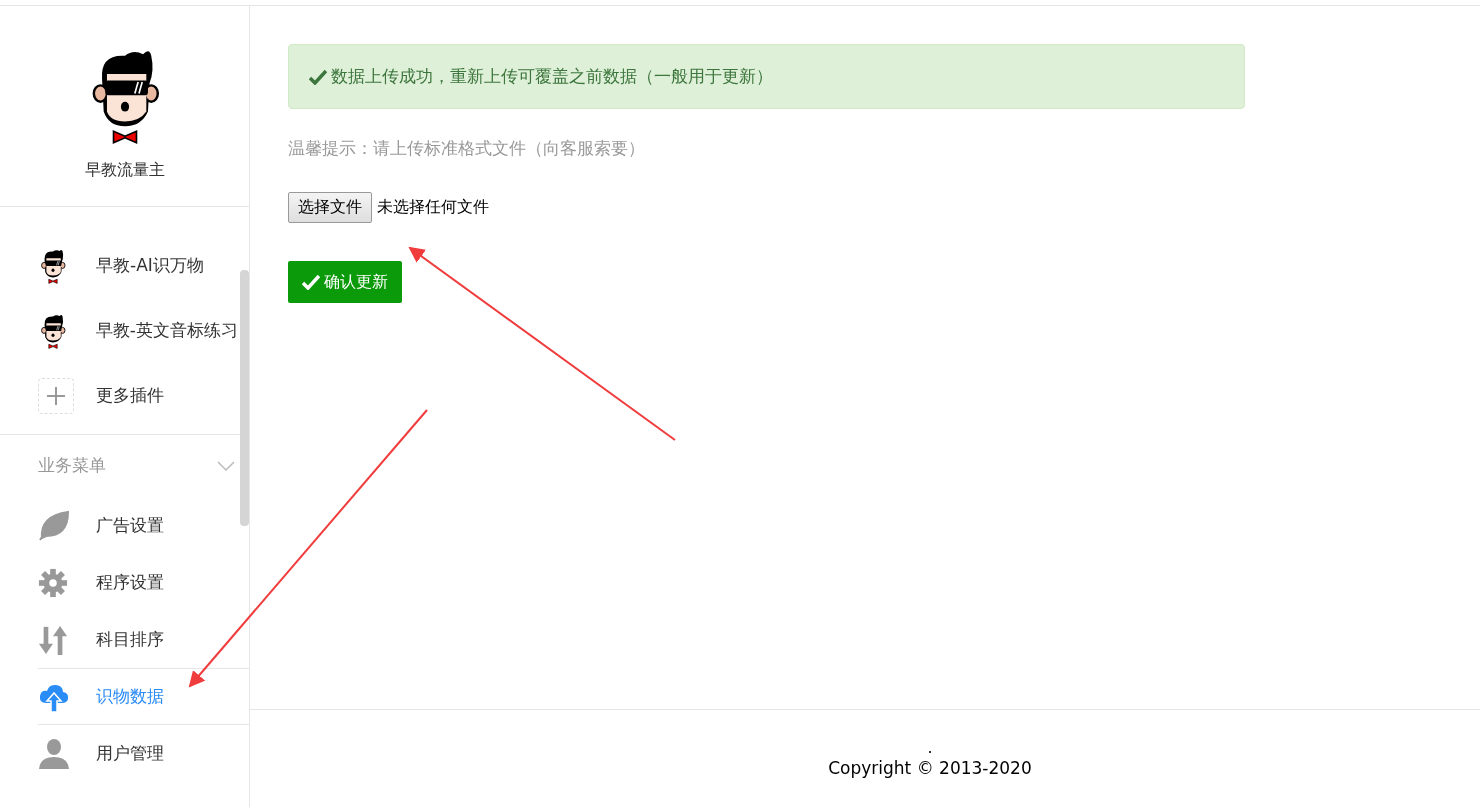 The width and height of the screenshot is (1480, 807). Describe the element at coordinates (433, 207) in the screenshot. I see `file-status: 未选择任何文件` at that location.